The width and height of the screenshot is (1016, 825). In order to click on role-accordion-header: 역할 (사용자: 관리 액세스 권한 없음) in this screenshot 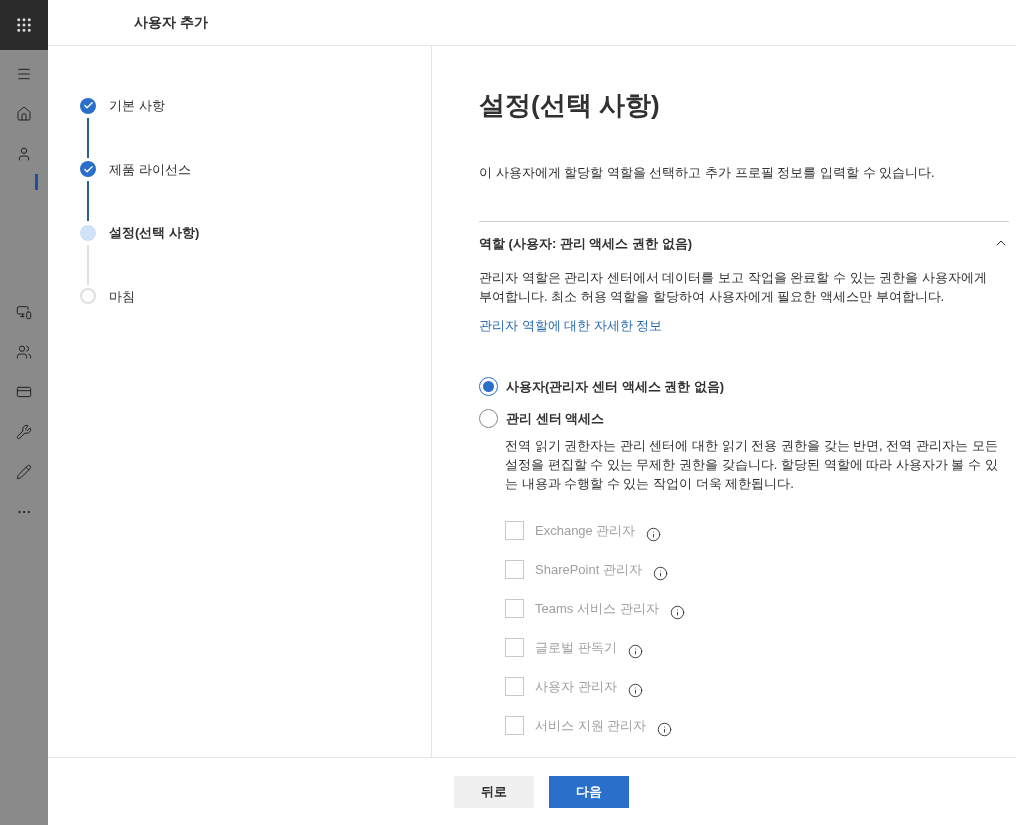, I will do `click(744, 243)`.